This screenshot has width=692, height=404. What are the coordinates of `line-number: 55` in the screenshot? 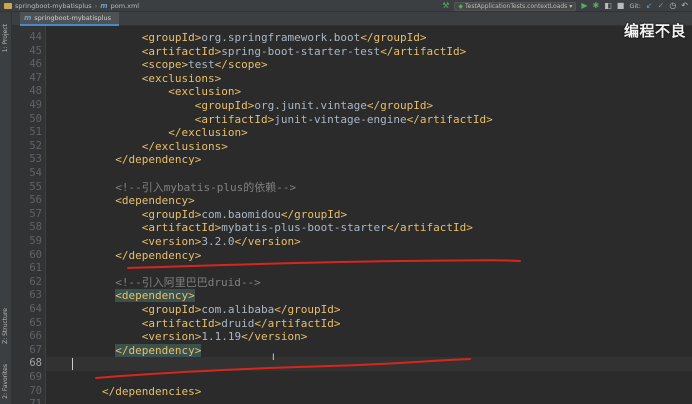 It's located at (35, 186).